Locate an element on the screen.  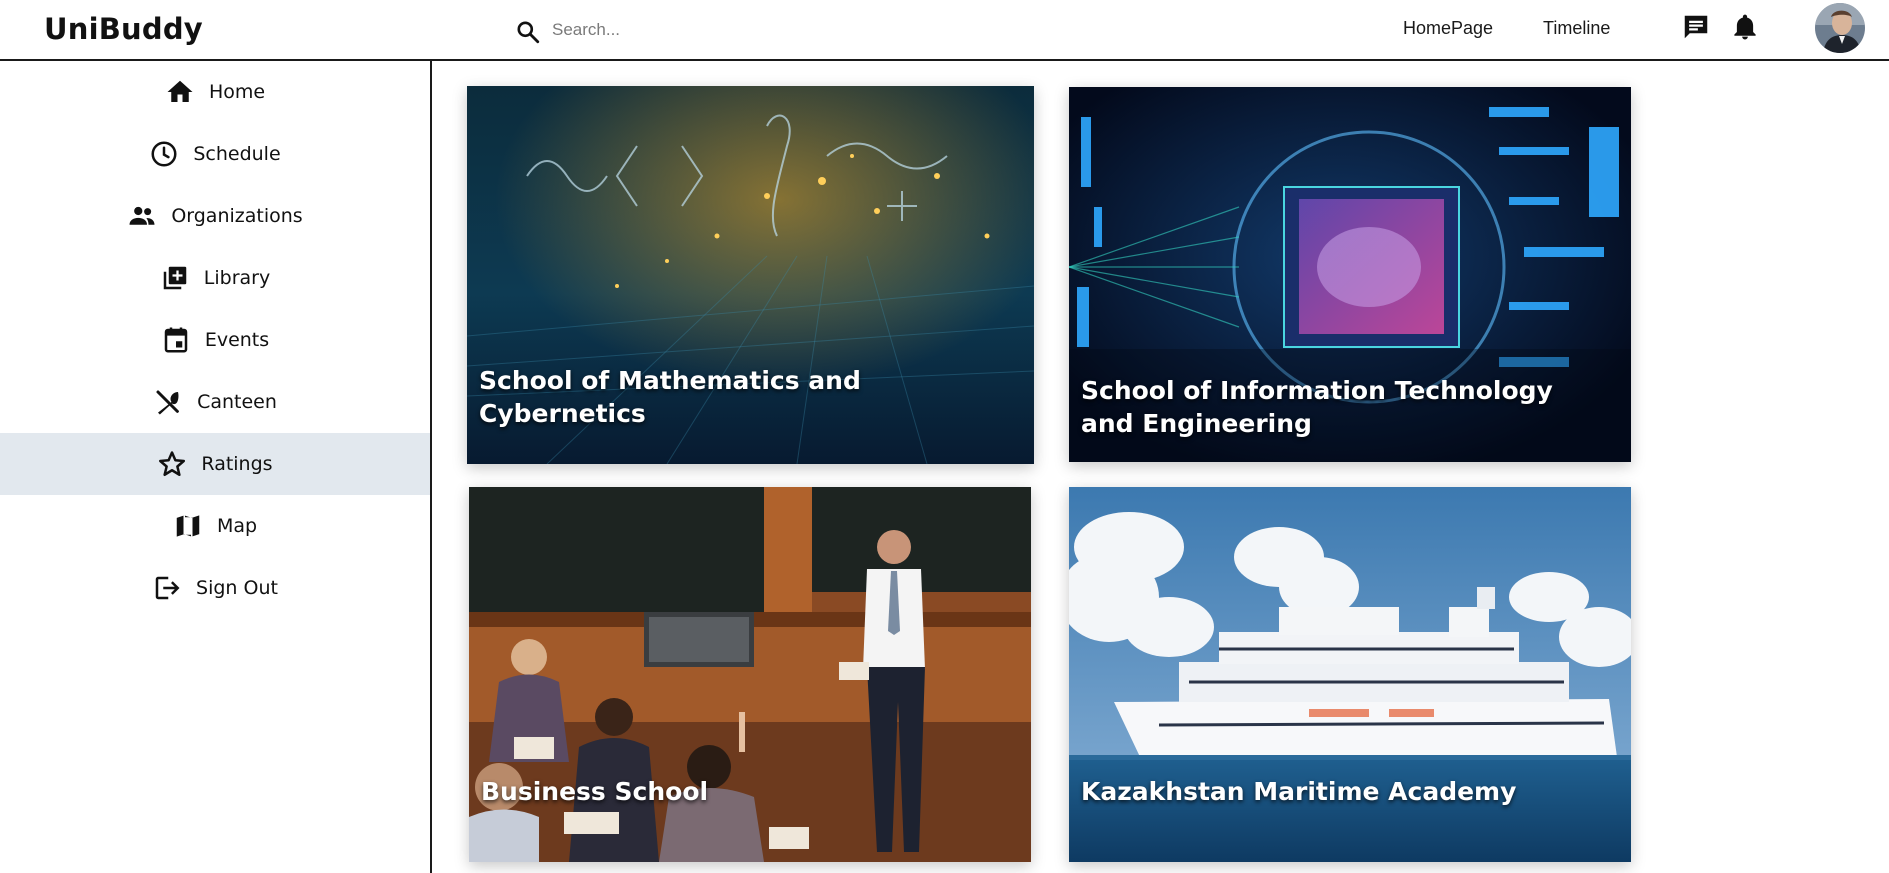
search-input is located at coordinates (732, 30).